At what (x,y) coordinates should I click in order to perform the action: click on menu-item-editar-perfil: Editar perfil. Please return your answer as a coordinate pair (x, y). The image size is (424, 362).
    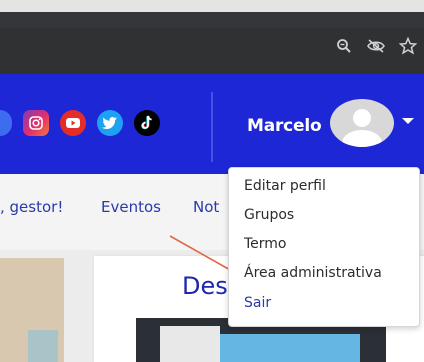
    Looking at the image, I should click on (285, 186).